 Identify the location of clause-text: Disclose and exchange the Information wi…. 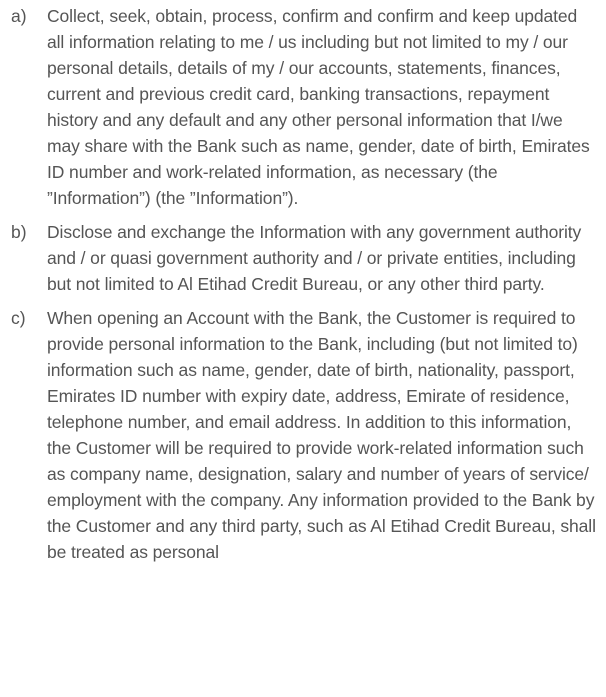
(314, 258).